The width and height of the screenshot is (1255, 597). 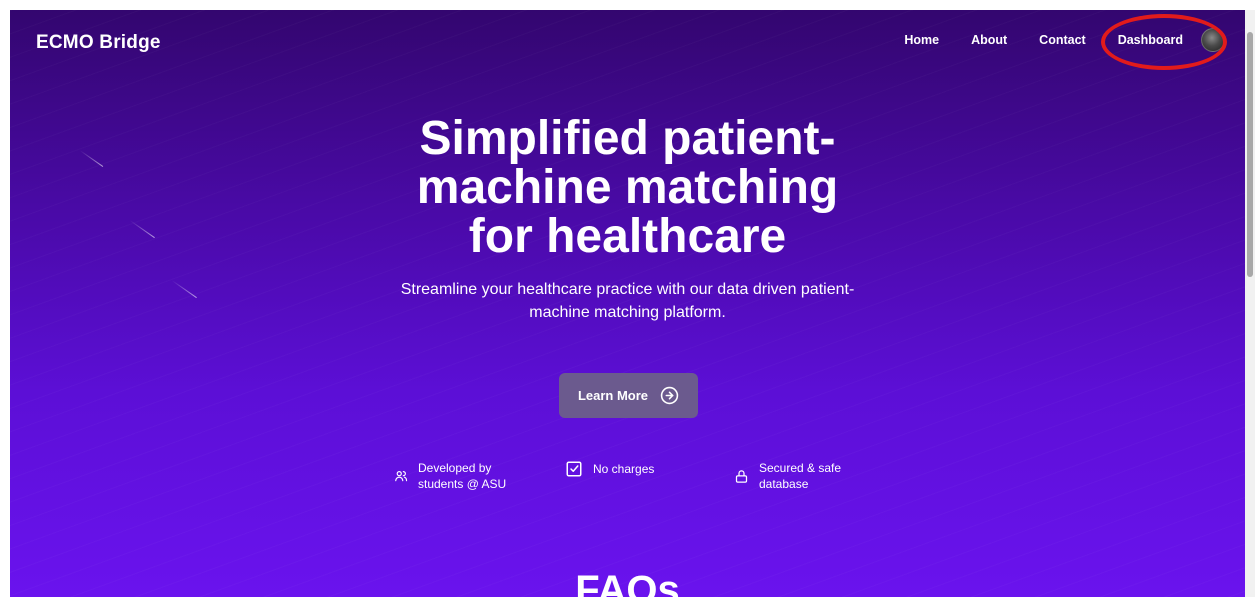 I want to click on hero-title-line: machine matching, so click(x=627, y=187).